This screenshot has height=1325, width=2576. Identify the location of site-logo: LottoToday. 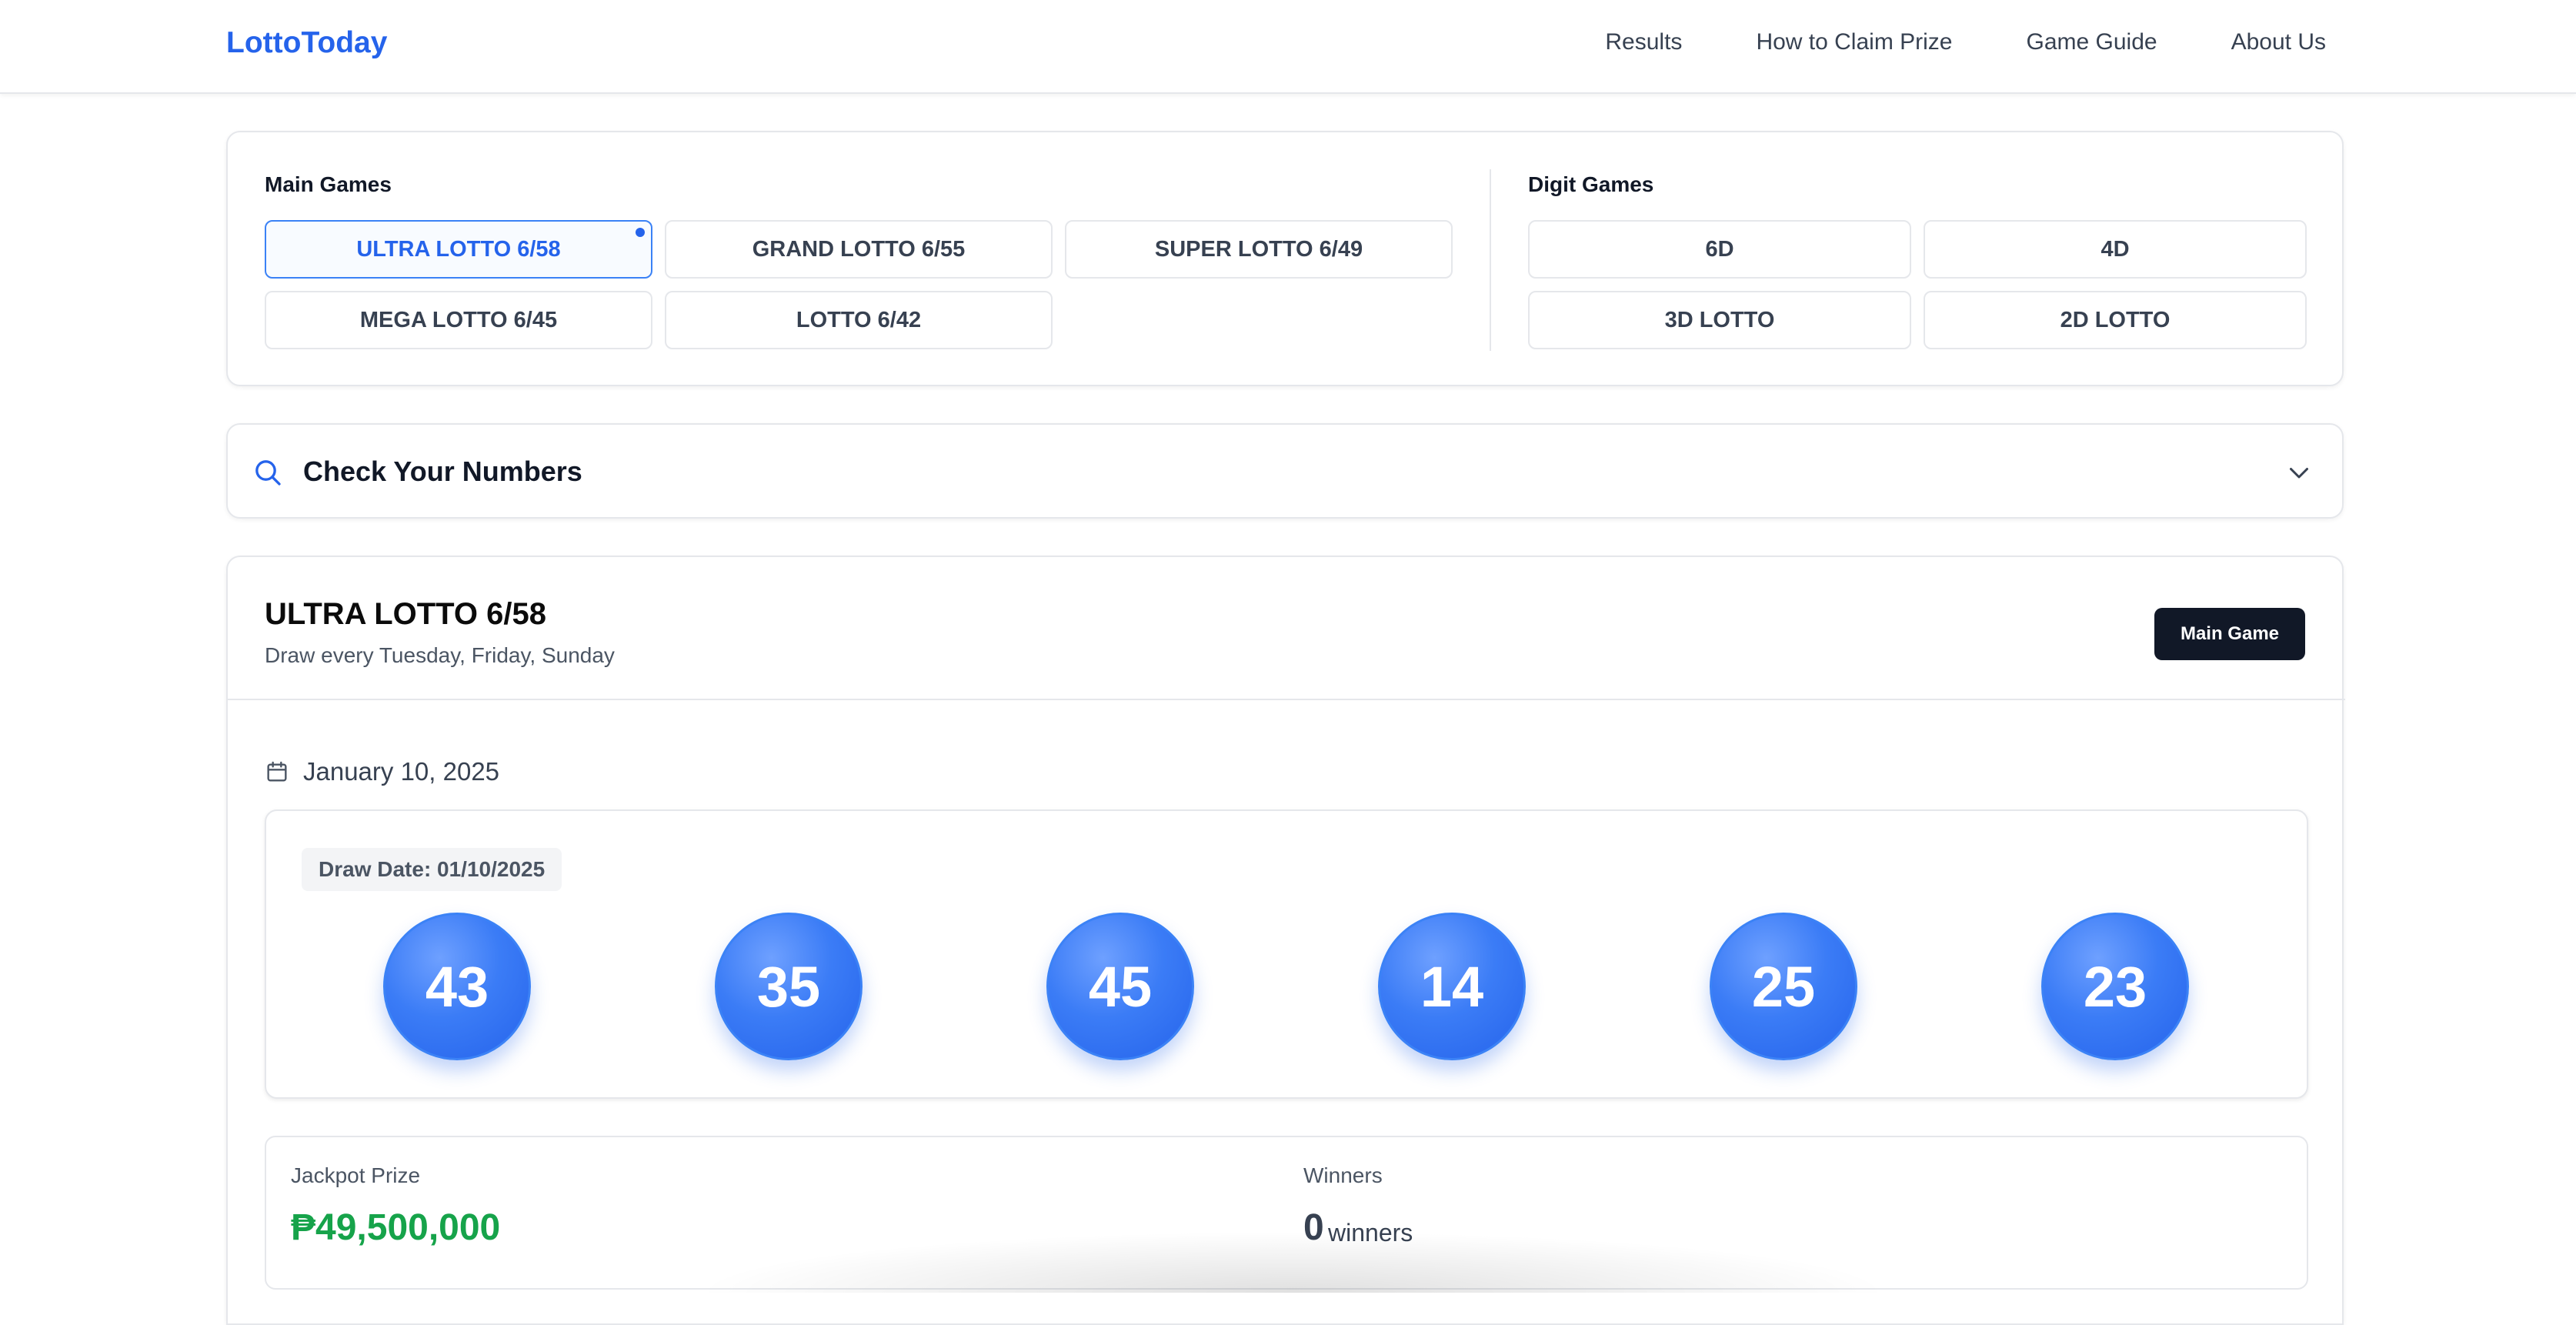
(306, 43).